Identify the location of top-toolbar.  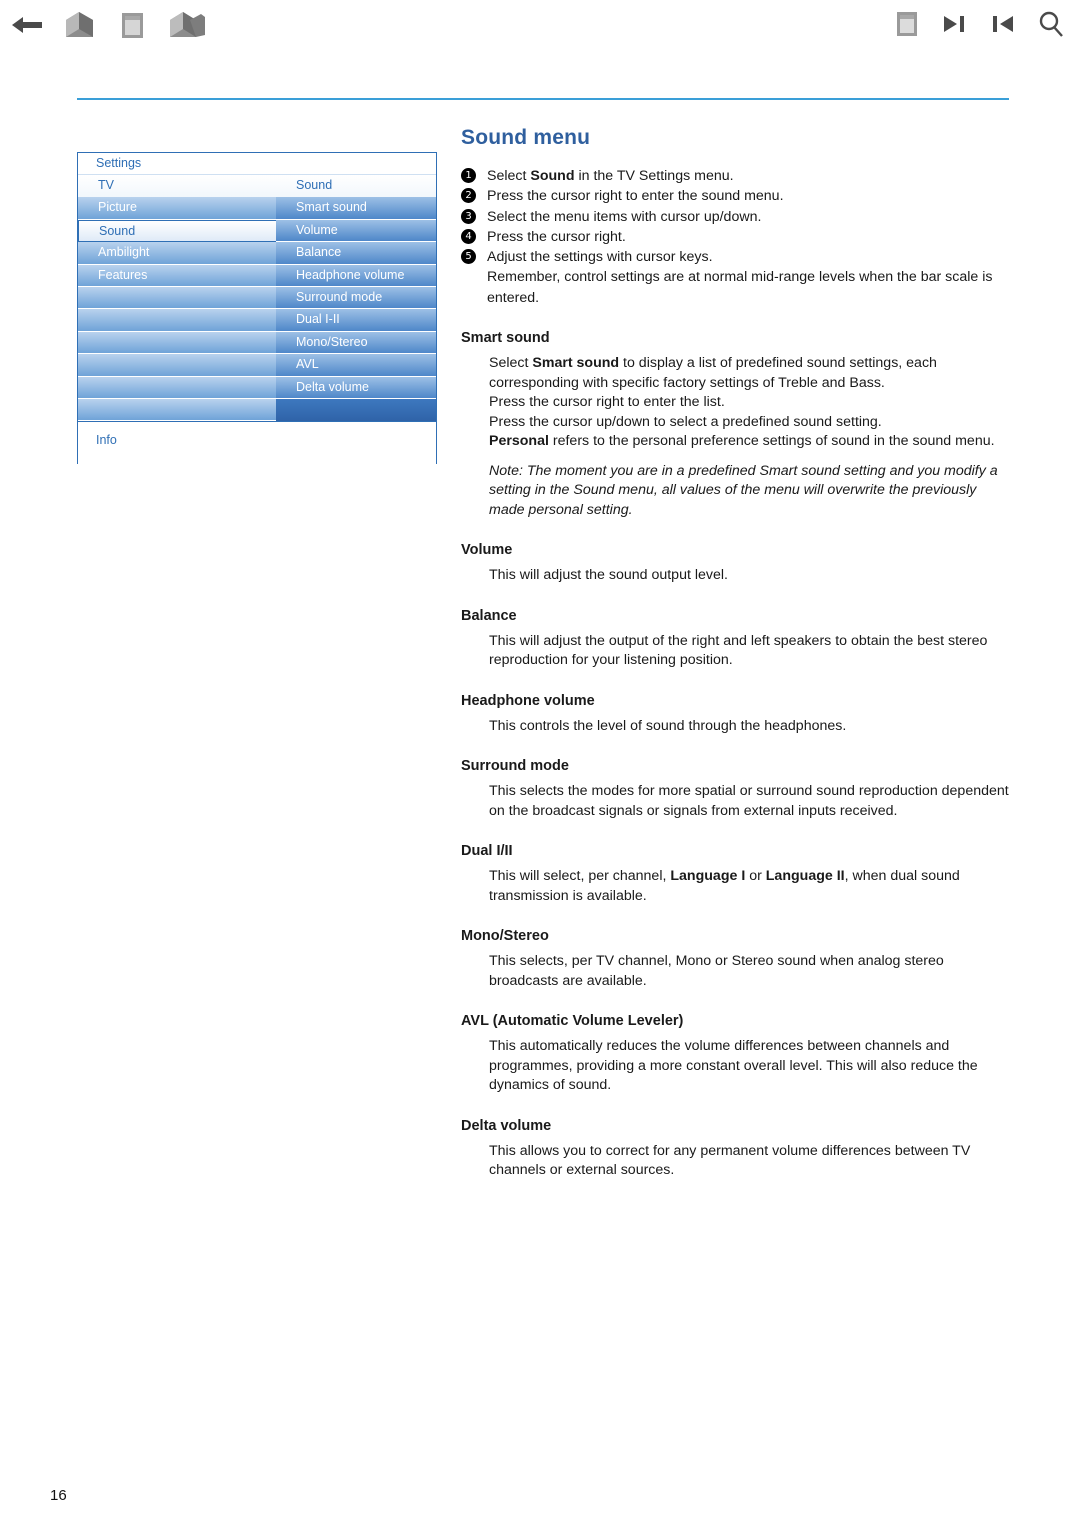
(540, 28).